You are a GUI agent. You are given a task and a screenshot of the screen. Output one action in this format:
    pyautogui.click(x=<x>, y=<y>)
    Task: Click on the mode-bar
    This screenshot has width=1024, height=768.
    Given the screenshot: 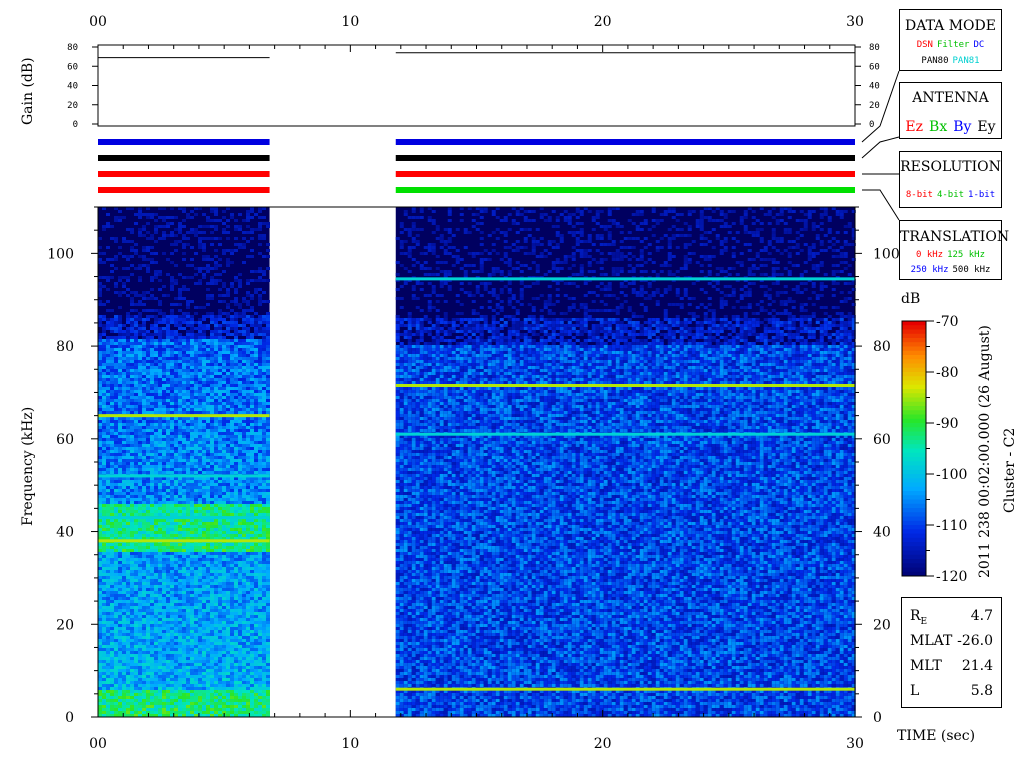 What is the action you would take?
    pyautogui.click(x=625, y=174)
    